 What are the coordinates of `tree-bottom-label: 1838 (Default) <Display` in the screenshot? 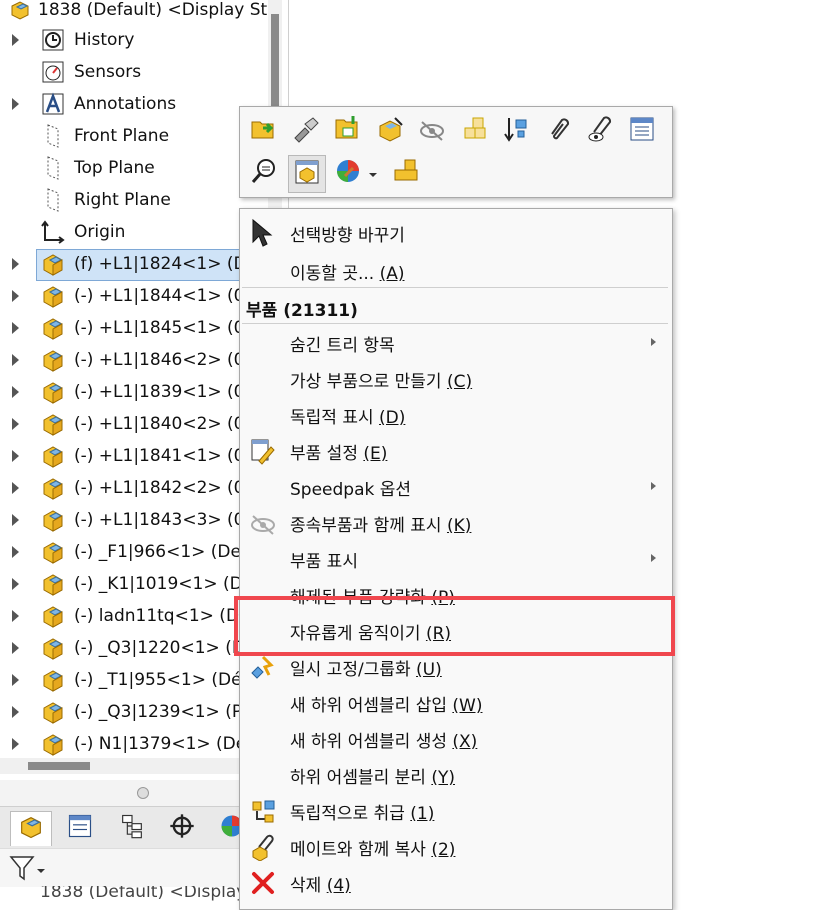 It's located at (143, 893).